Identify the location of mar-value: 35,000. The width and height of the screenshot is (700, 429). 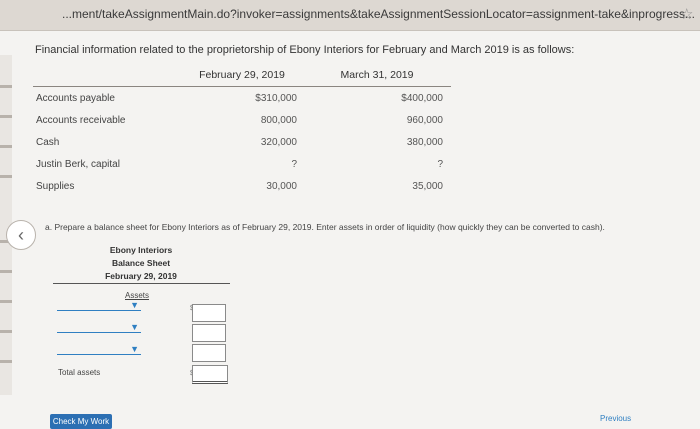
(427, 186).